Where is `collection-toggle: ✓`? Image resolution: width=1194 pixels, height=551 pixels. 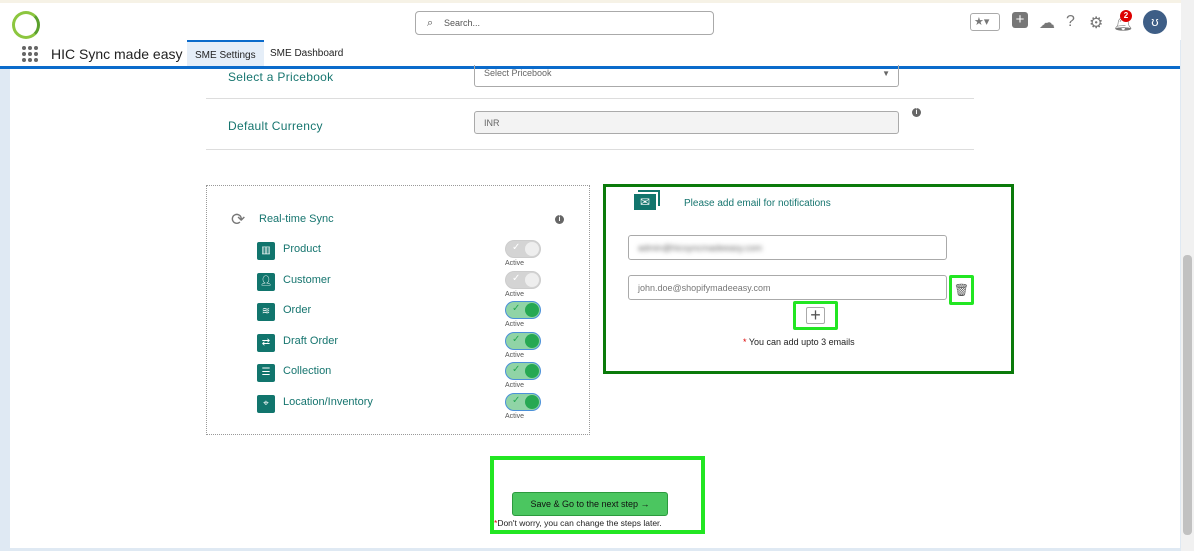
collection-toggle: ✓ is located at coordinates (523, 371).